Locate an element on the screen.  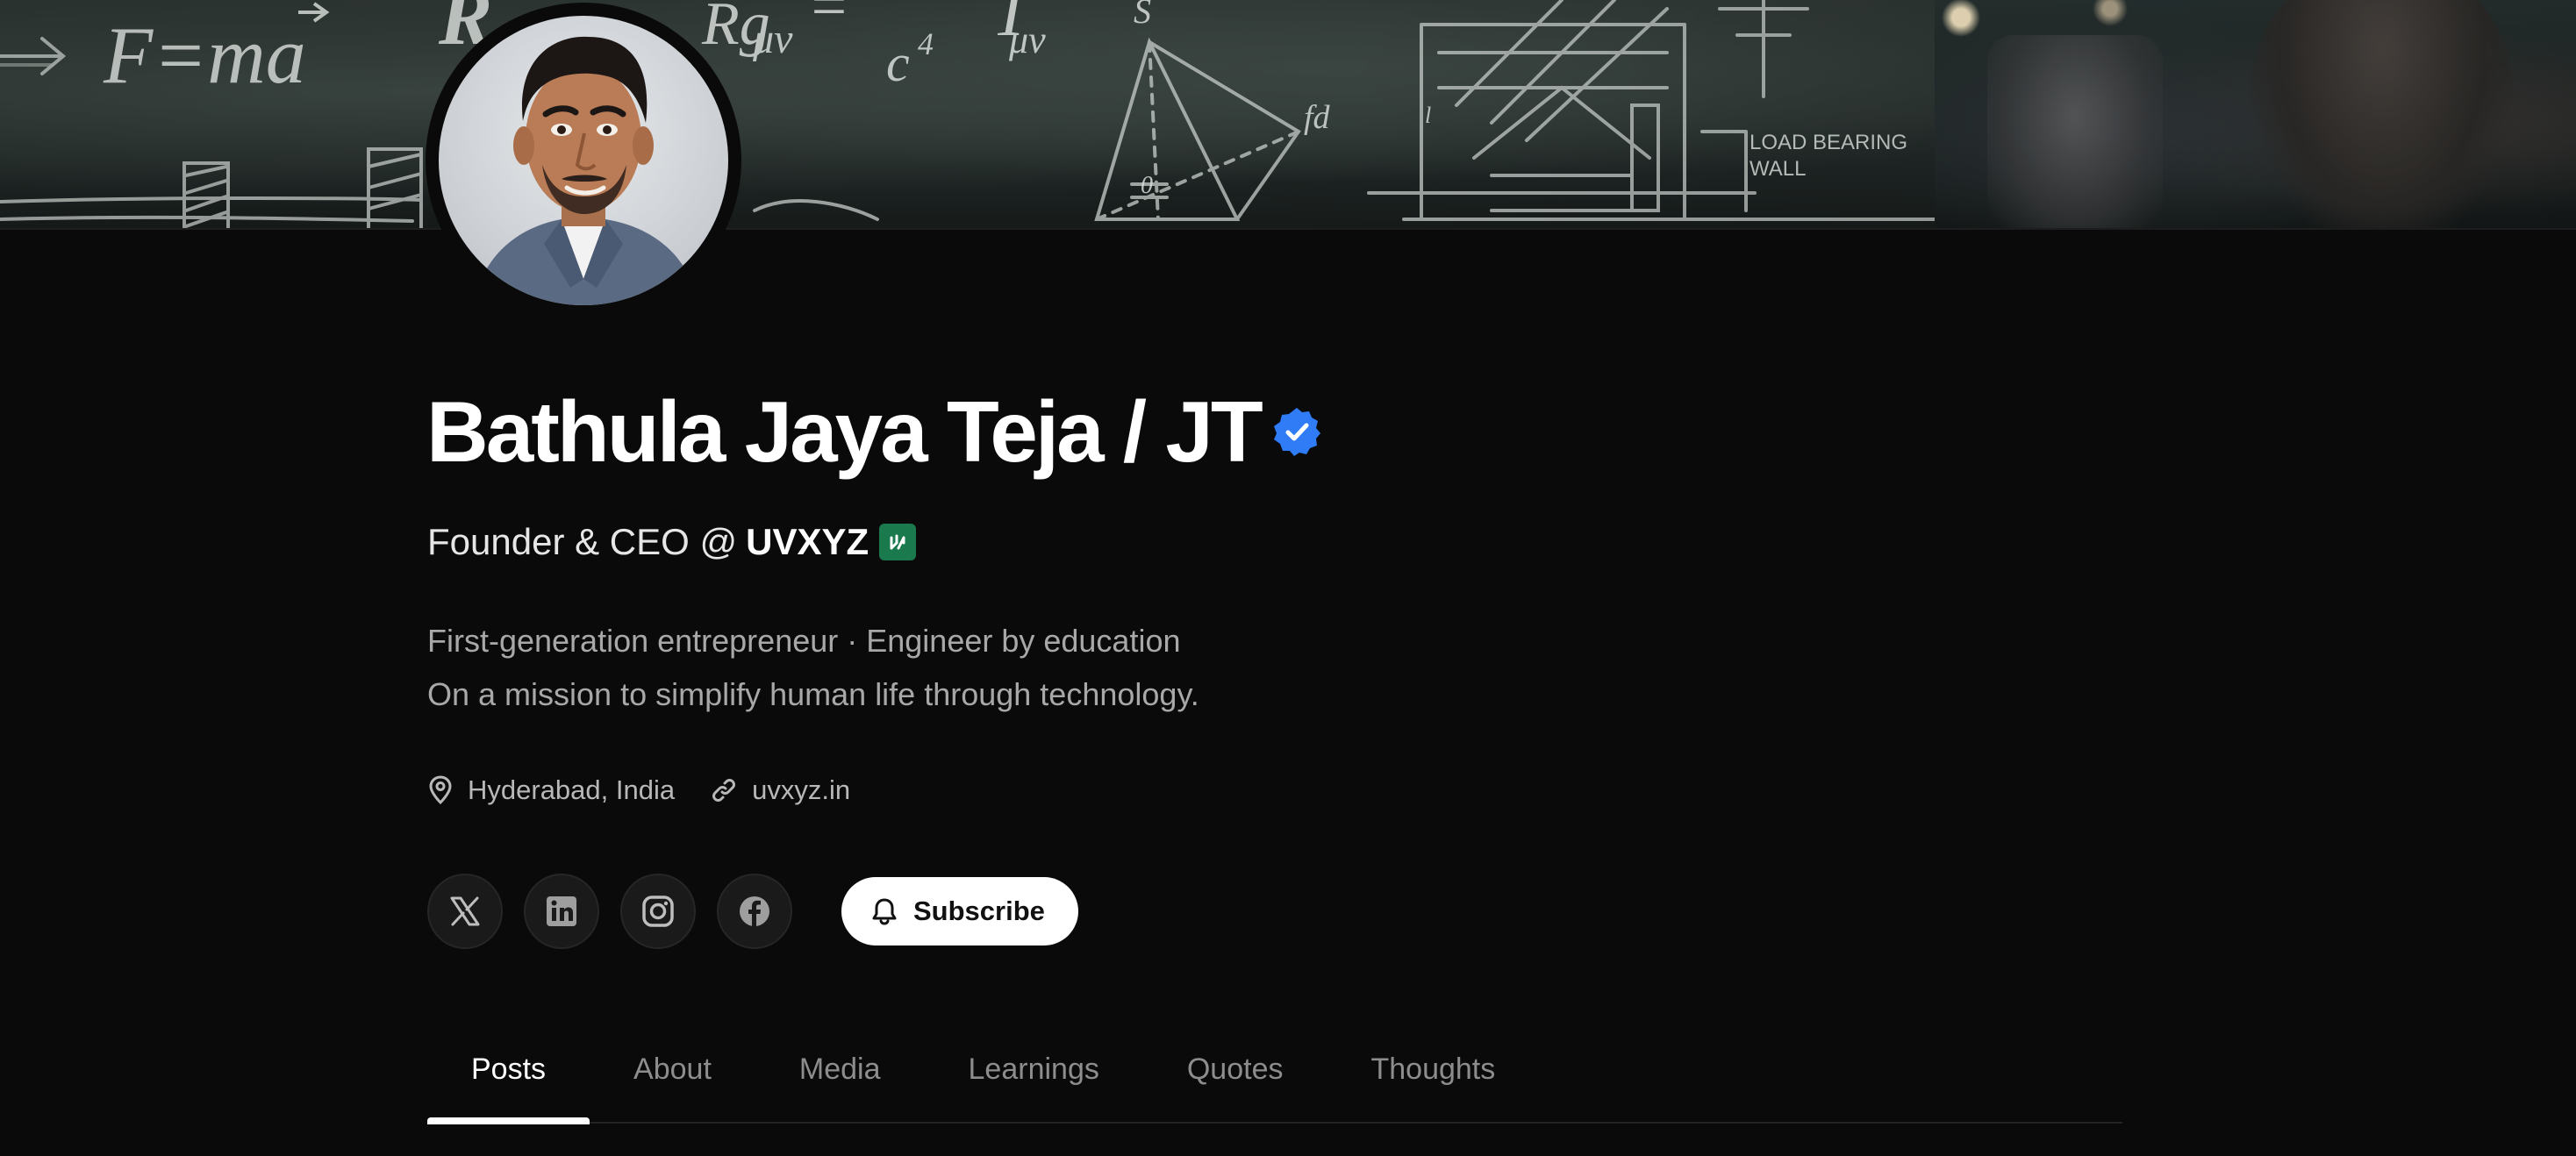
headline-role: Founder & CEO @ is located at coordinates (582, 542).